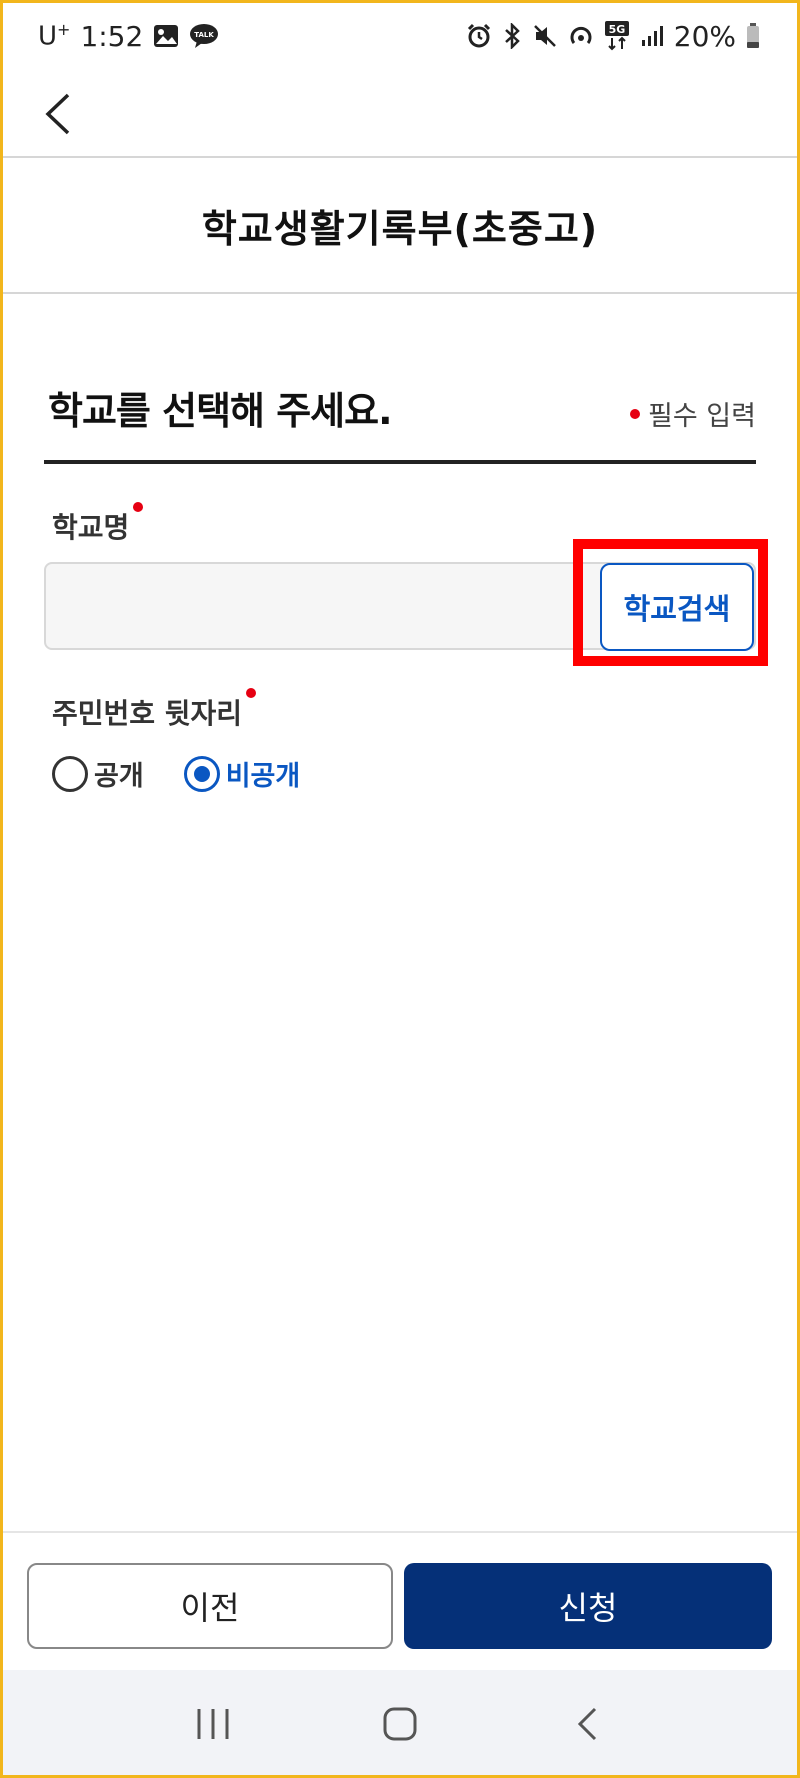 The width and height of the screenshot is (800, 1778). Describe the element at coordinates (704, 36) in the screenshot. I see `battery-percent: 20%` at that location.